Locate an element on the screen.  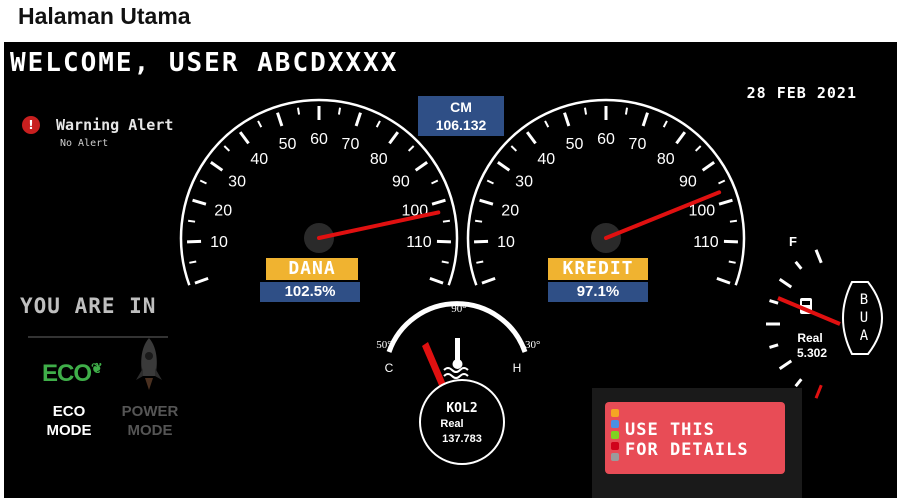
alert-icon: ! is located at coordinates (31, 125).